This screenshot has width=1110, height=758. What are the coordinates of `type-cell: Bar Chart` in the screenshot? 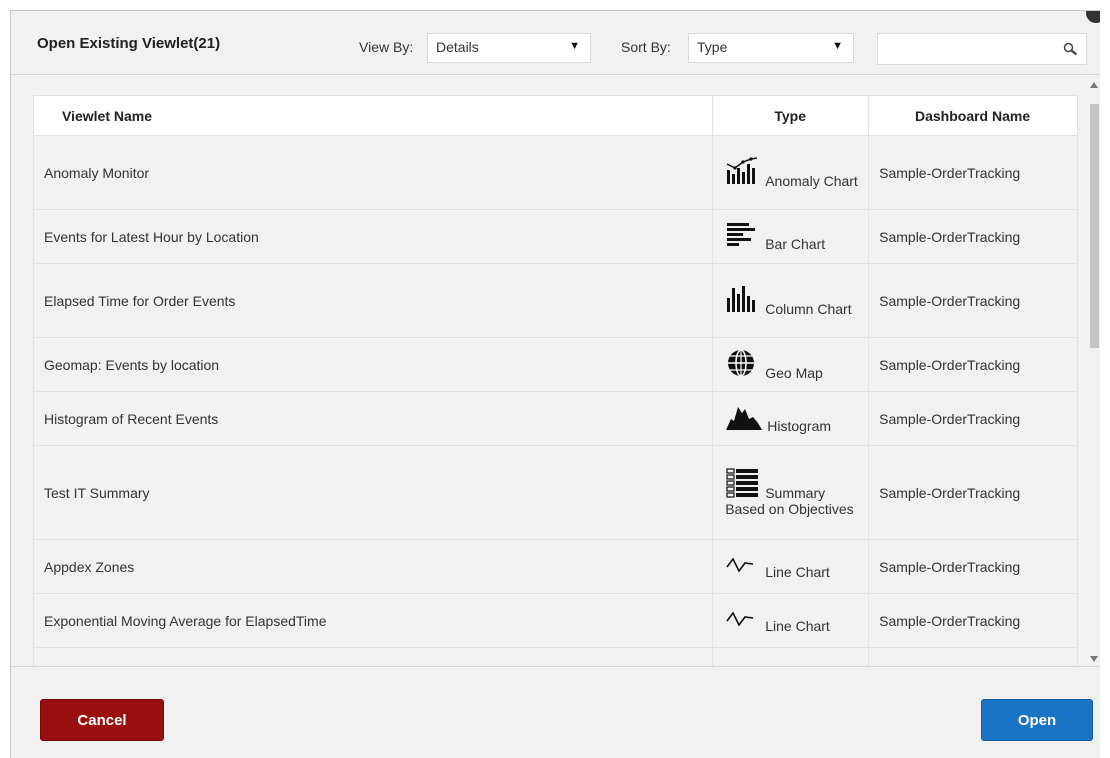 It's located at (791, 236).